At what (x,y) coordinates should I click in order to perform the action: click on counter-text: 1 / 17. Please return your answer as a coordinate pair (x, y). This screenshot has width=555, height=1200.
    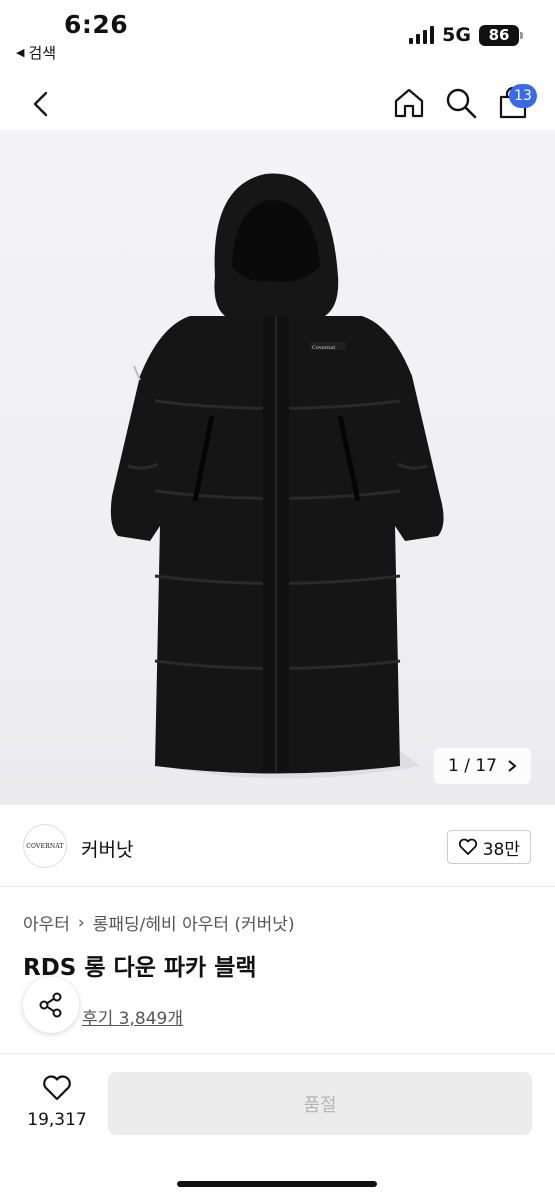
    Looking at the image, I should click on (472, 766).